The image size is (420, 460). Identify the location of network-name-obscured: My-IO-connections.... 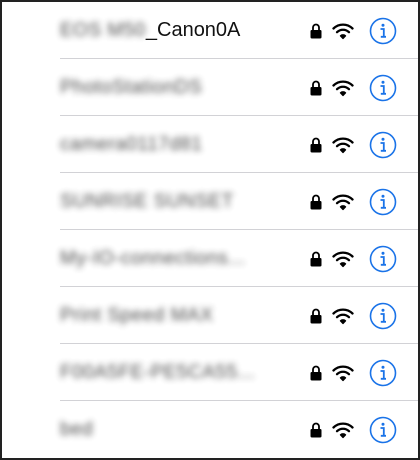
(153, 258).